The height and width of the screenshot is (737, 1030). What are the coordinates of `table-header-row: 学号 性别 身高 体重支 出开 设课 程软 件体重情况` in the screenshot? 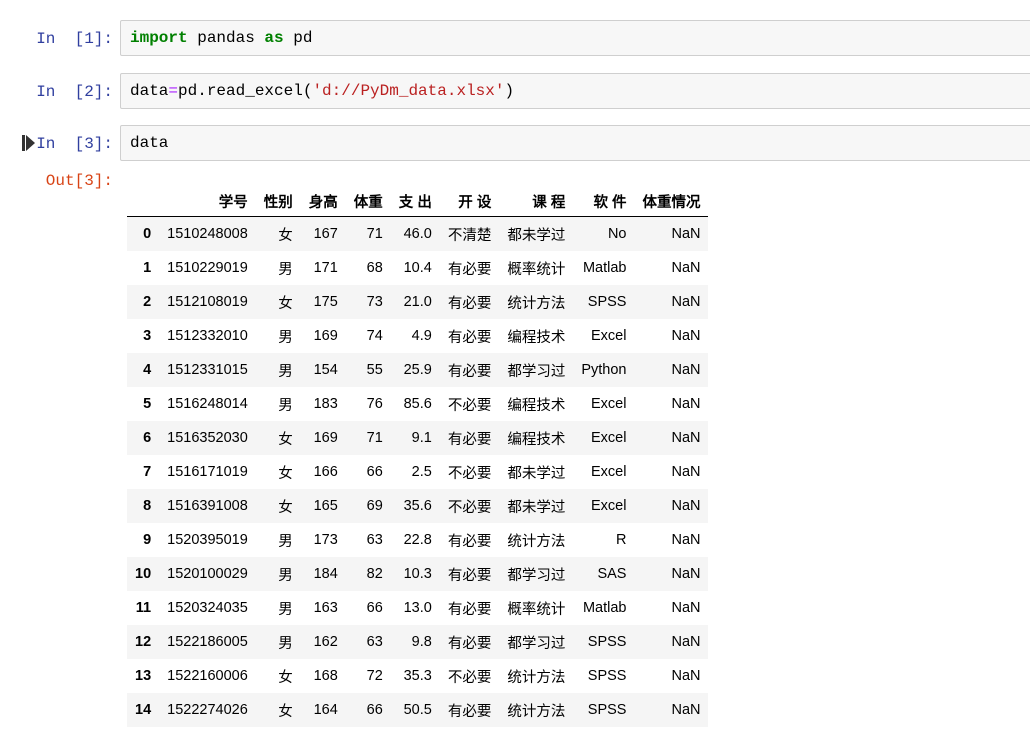 It's located at (418, 201).